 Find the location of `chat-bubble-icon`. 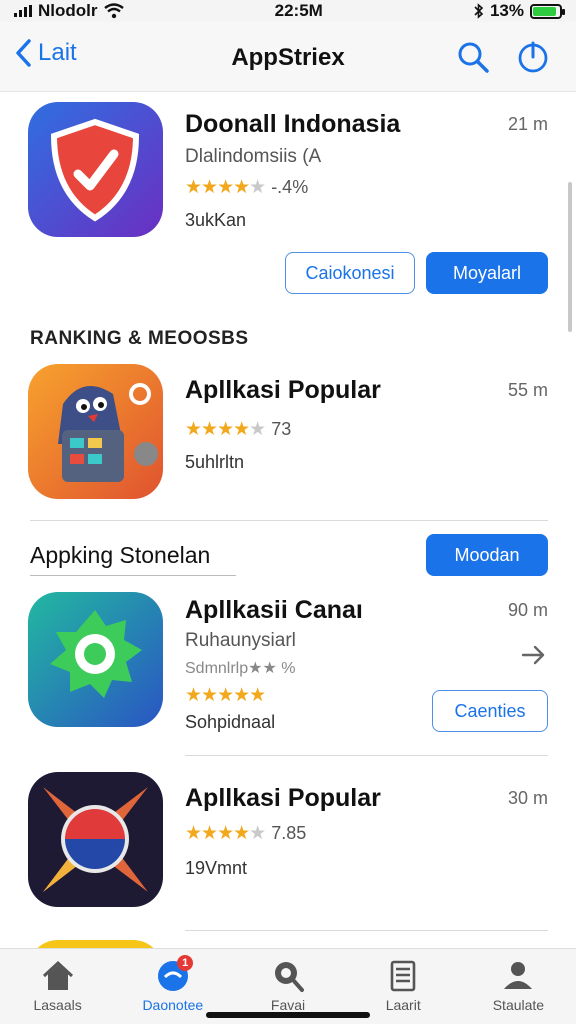

chat-bubble-icon is located at coordinates (95, 659).